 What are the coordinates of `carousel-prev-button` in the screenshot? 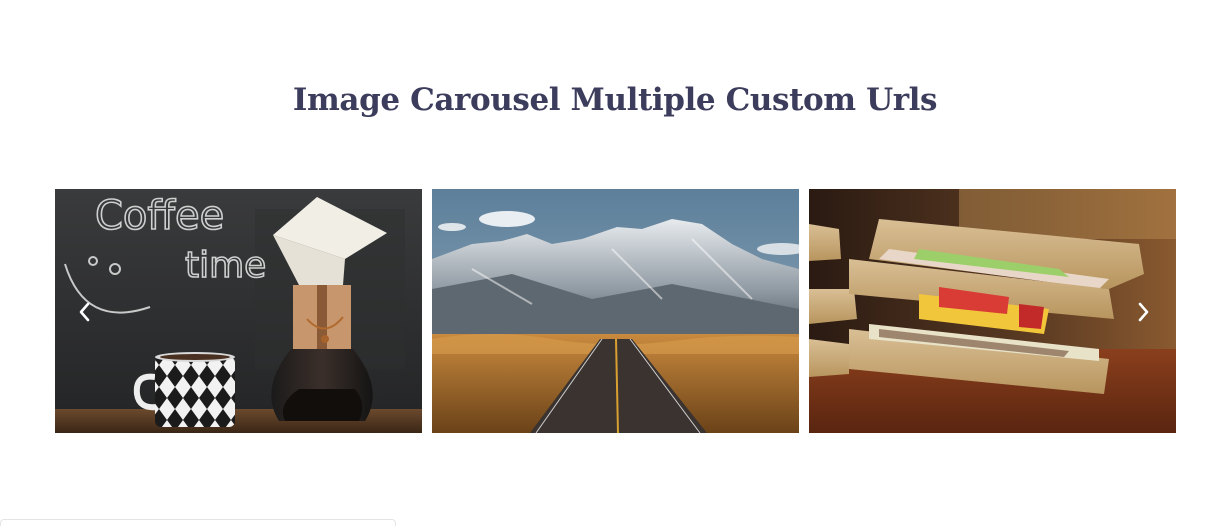 It's located at (85, 312).